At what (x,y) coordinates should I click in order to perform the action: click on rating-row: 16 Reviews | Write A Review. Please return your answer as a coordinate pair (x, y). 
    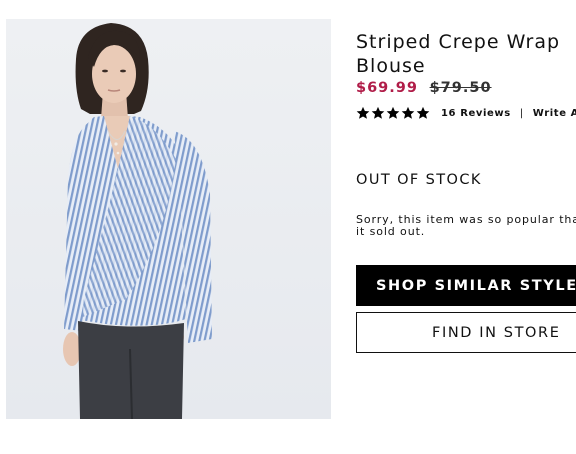
    Looking at the image, I should click on (466, 113).